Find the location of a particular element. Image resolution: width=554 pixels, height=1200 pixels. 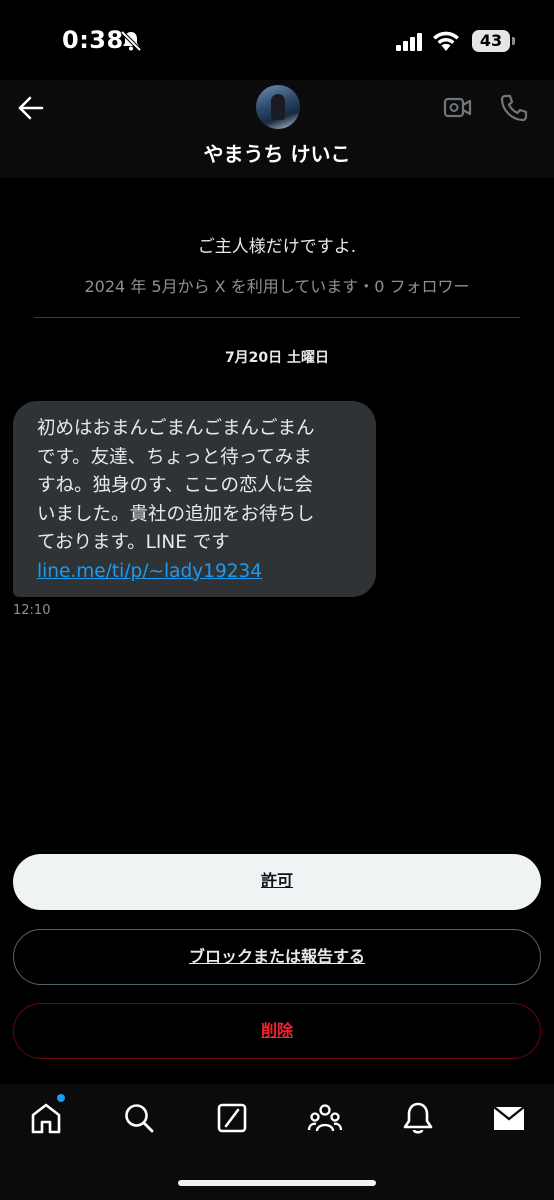

status-bar: 0:38 43 is located at coordinates (277, 40).